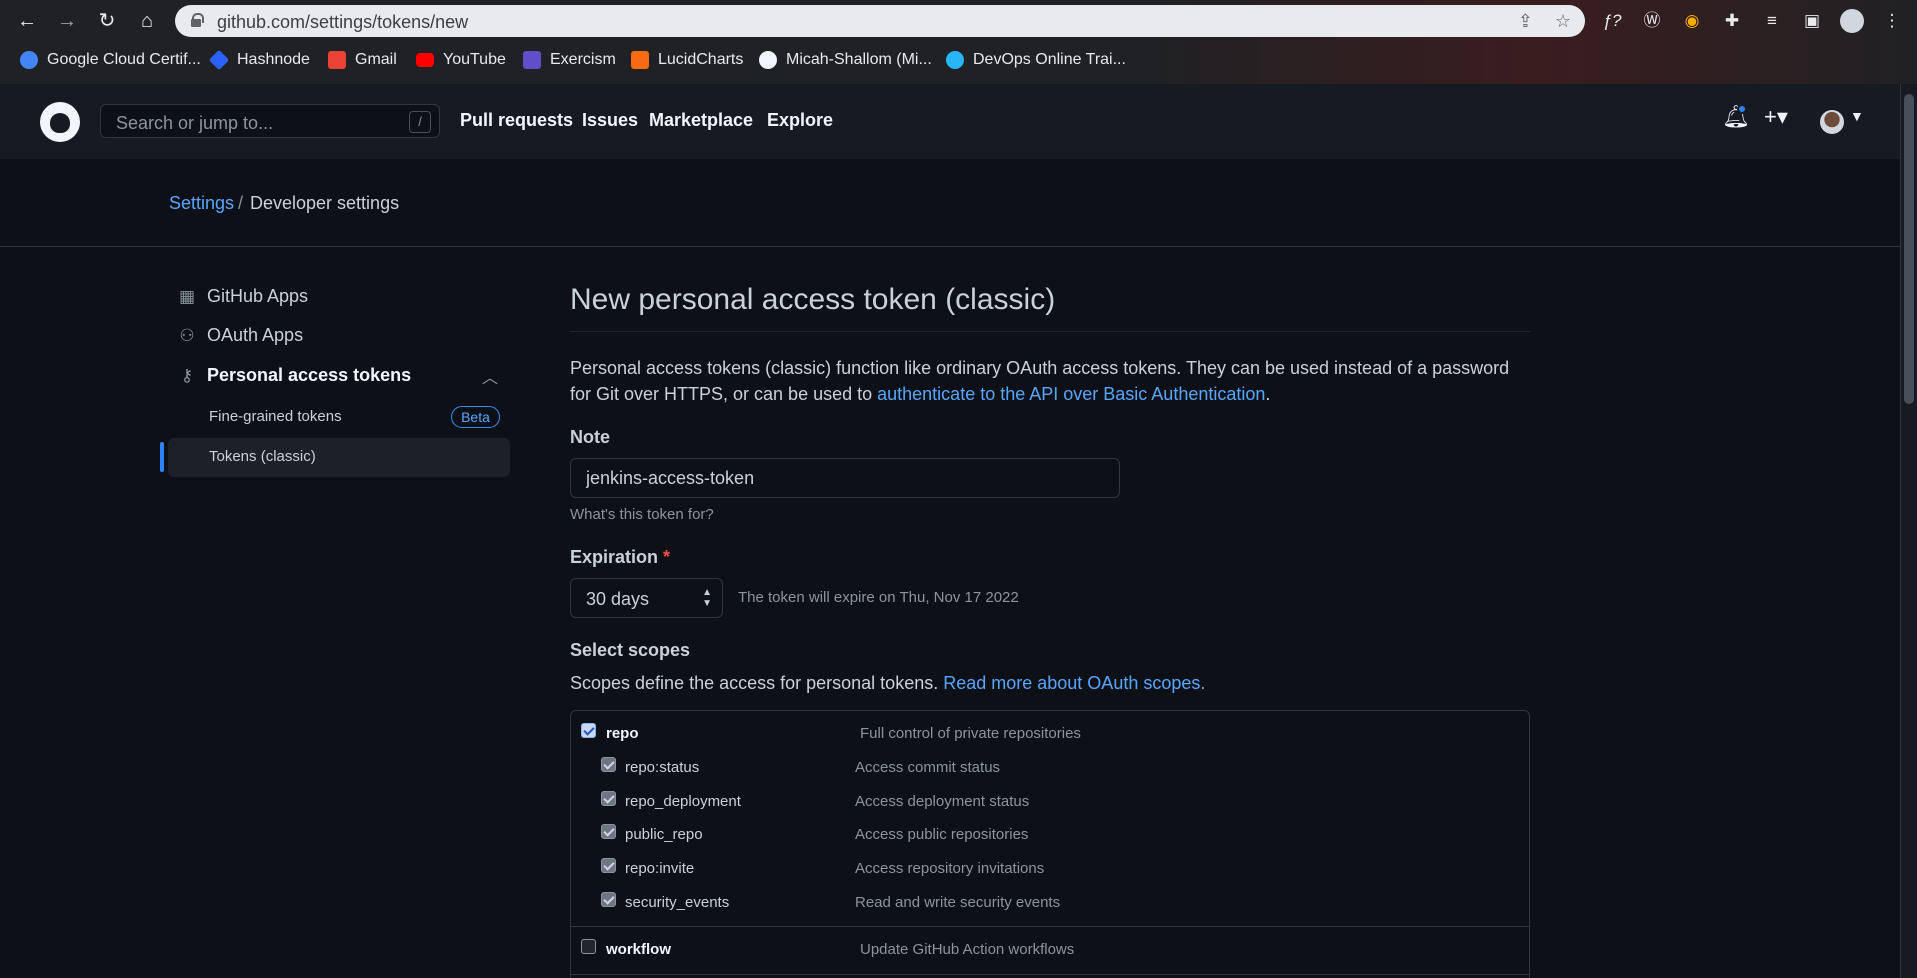  What do you see at coordinates (275, 416) in the screenshot?
I see `sidebar-item-fine-grained-tokens: Fine-grained tokens` at bounding box center [275, 416].